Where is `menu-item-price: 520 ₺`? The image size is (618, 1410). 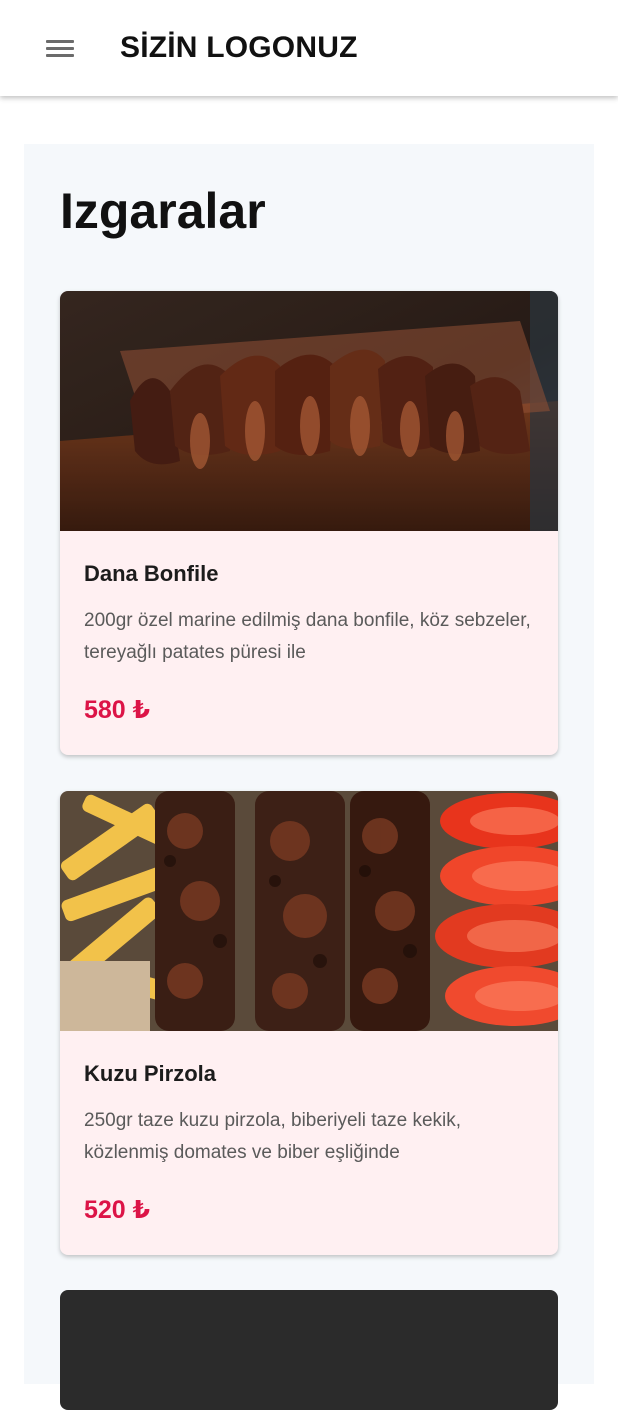
menu-item-price: 520 ₺ is located at coordinates (117, 1210).